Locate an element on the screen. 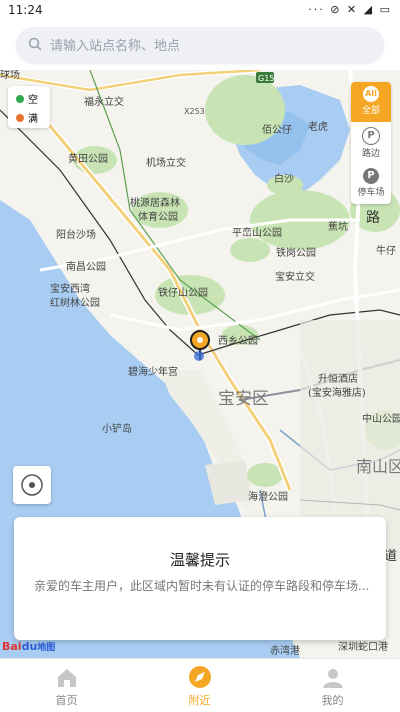 The width and height of the screenshot is (400, 712). compass-icon is located at coordinates (200, 677).